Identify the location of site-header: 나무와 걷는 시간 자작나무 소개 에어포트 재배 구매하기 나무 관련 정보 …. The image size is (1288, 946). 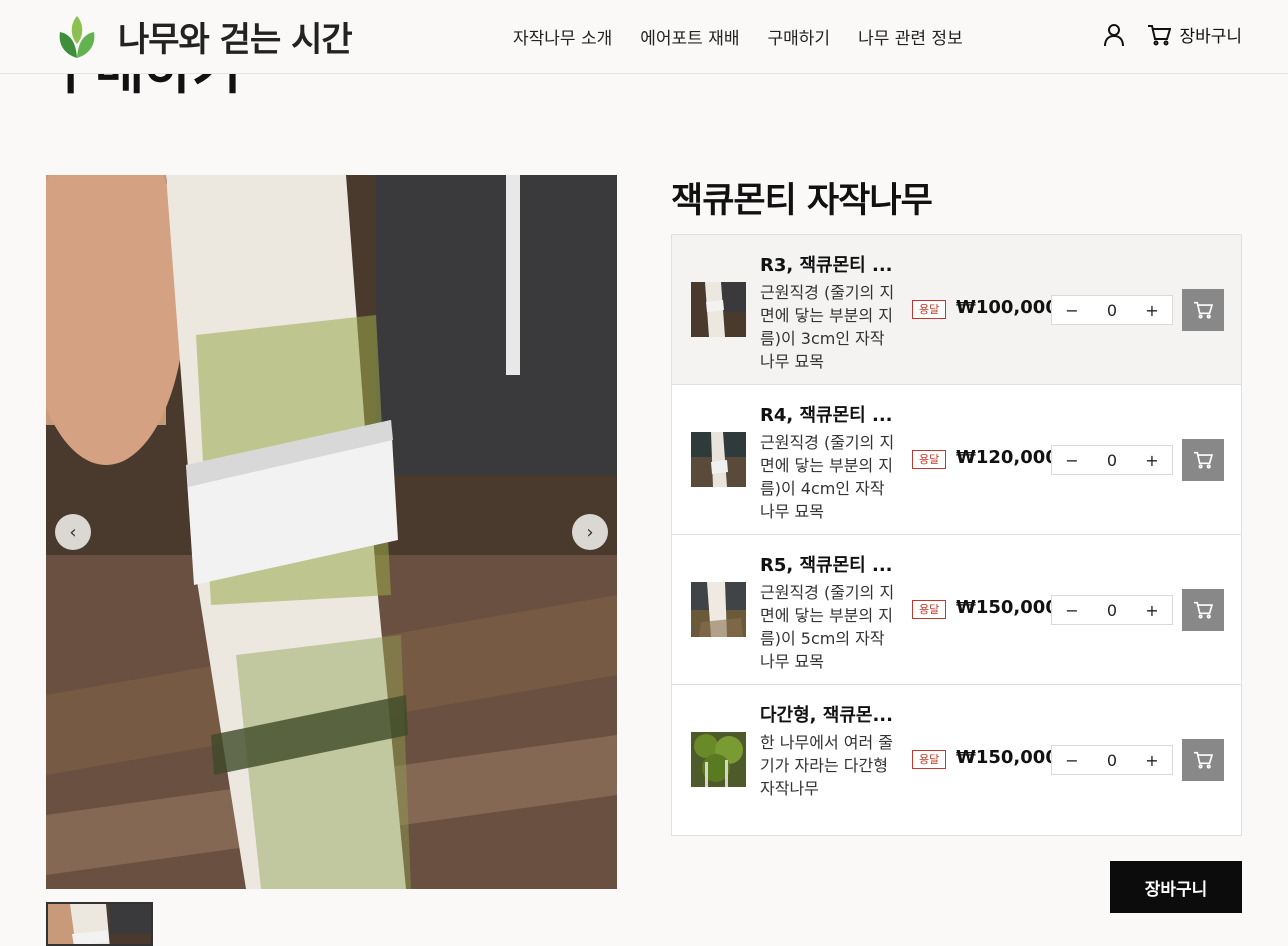
(644, 37).